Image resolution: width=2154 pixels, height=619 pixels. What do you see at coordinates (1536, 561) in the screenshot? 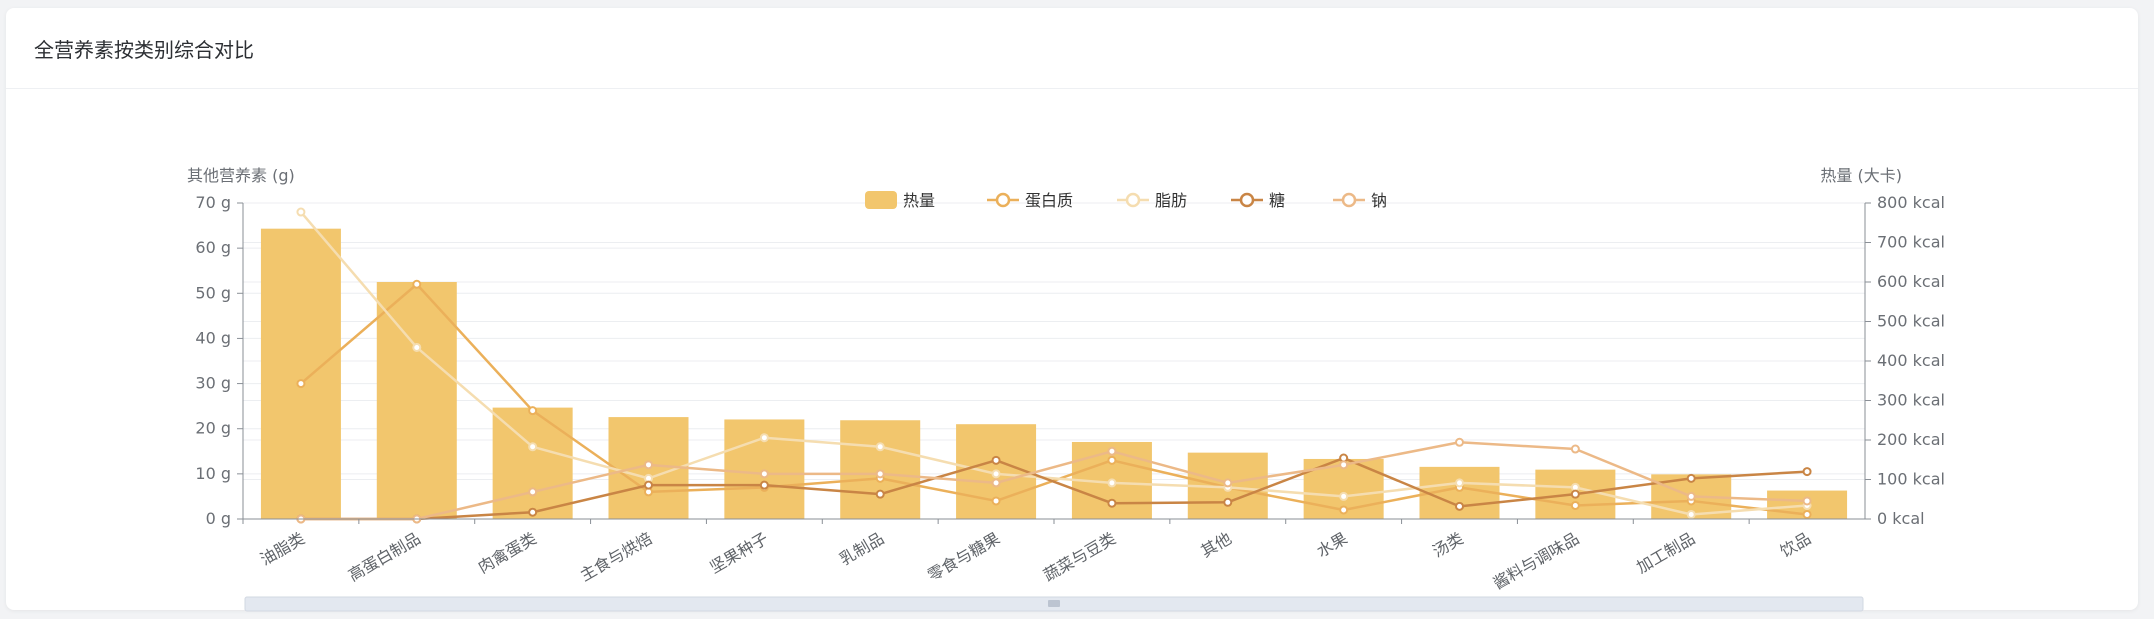
I see `category-label: 酱料与调味品` at bounding box center [1536, 561].